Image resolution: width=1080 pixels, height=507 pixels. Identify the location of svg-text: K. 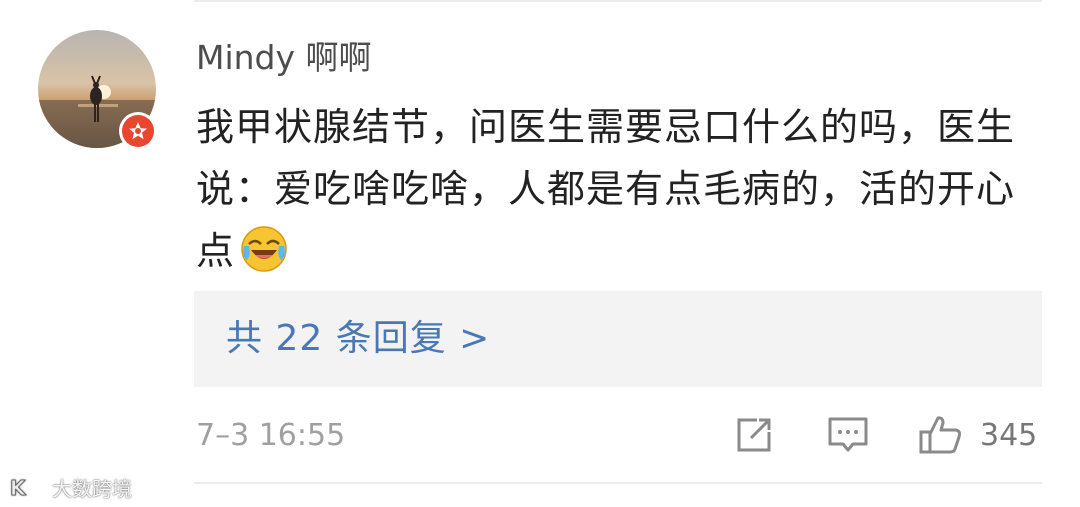
(18, 488).